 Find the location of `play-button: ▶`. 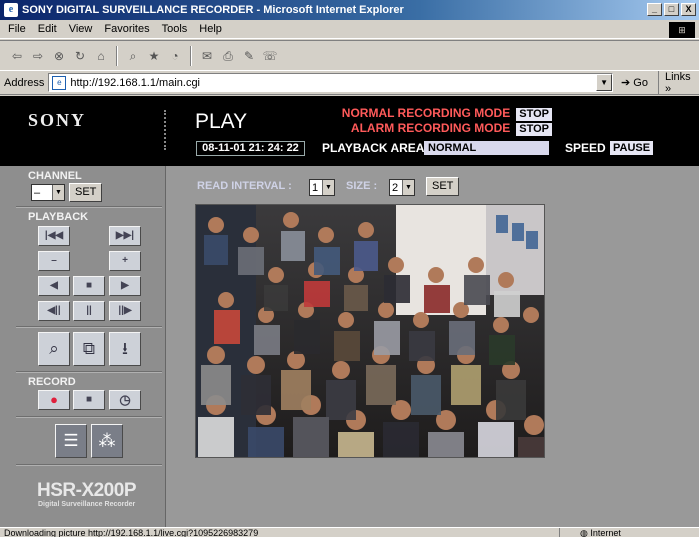

play-button: ▶ is located at coordinates (125, 286).